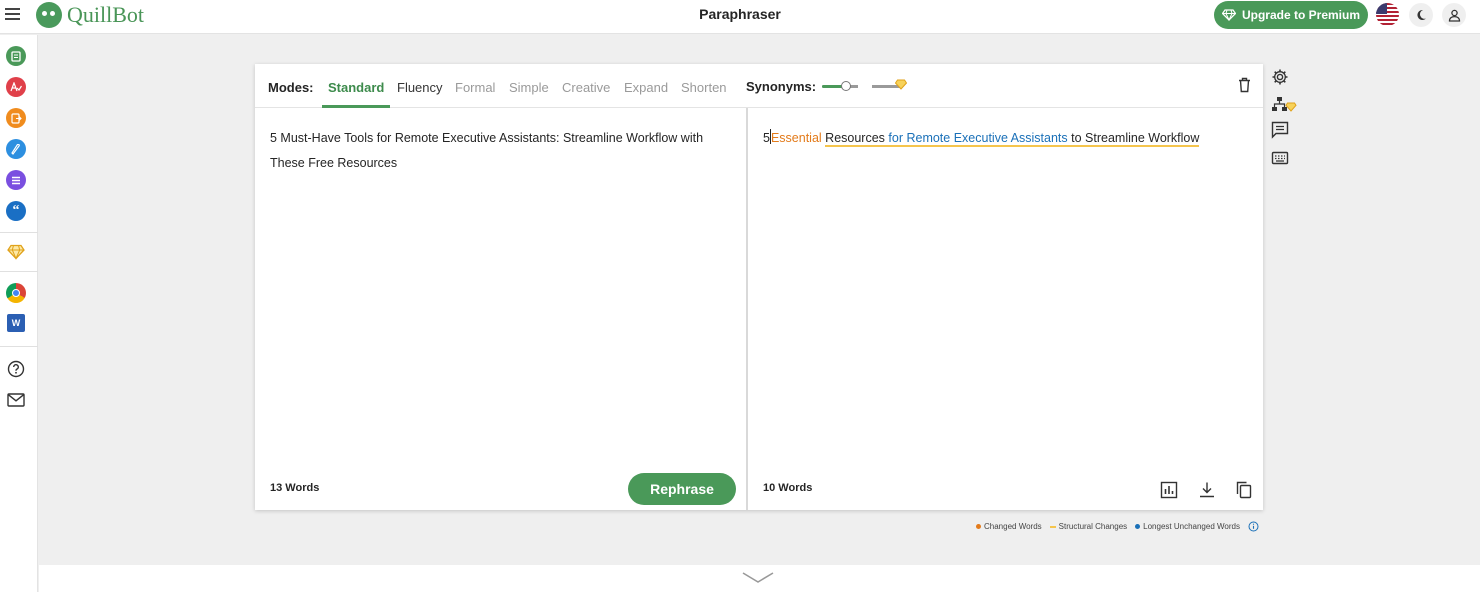 The height and width of the screenshot is (592, 1480). I want to click on keyboard-shortcuts-icon, so click(1280, 158).